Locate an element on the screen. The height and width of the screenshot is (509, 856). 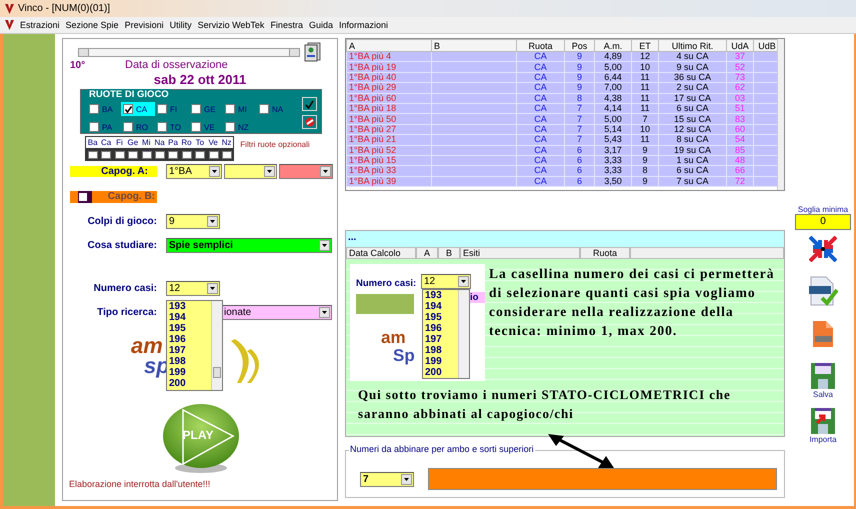
menu-item: Sezione Spie is located at coordinates (92, 25).